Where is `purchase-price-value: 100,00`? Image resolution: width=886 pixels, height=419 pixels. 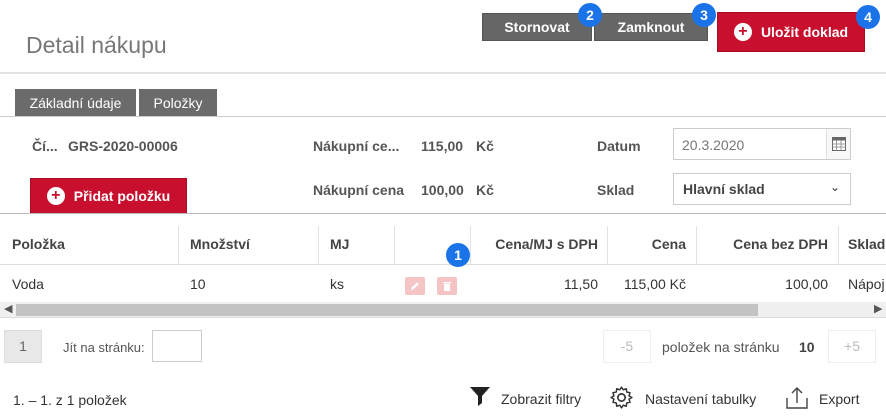 purchase-price-value: 100,00 is located at coordinates (442, 190).